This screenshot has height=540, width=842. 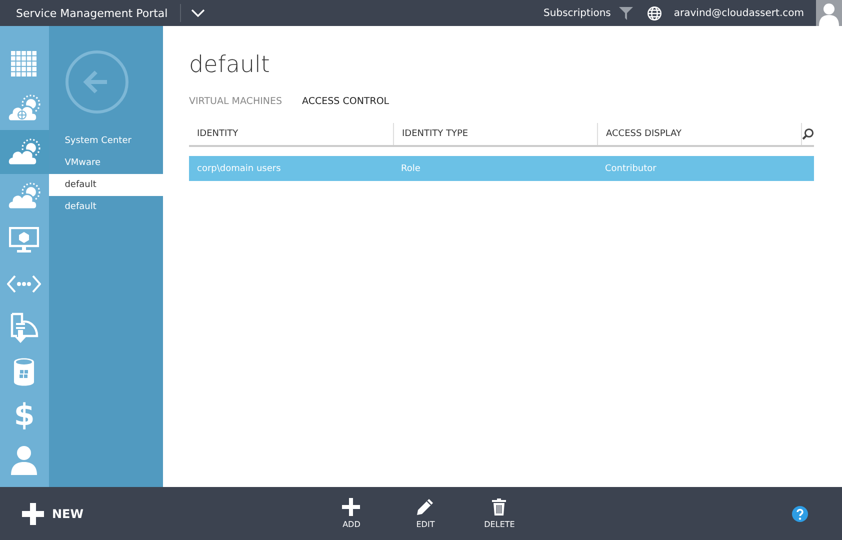 What do you see at coordinates (24, 416) in the screenshot?
I see `dollar-icon: $` at bounding box center [24, 416].